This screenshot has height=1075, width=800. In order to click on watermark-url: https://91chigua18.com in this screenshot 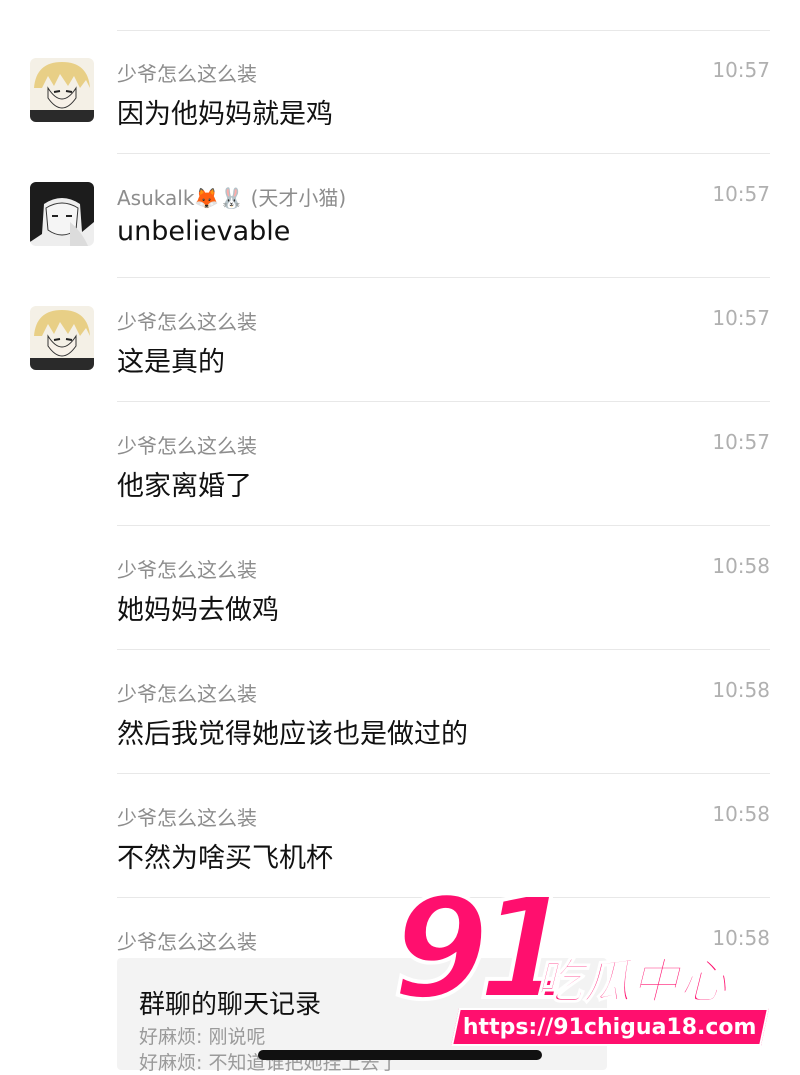, I will do `click(610, 1027)`.